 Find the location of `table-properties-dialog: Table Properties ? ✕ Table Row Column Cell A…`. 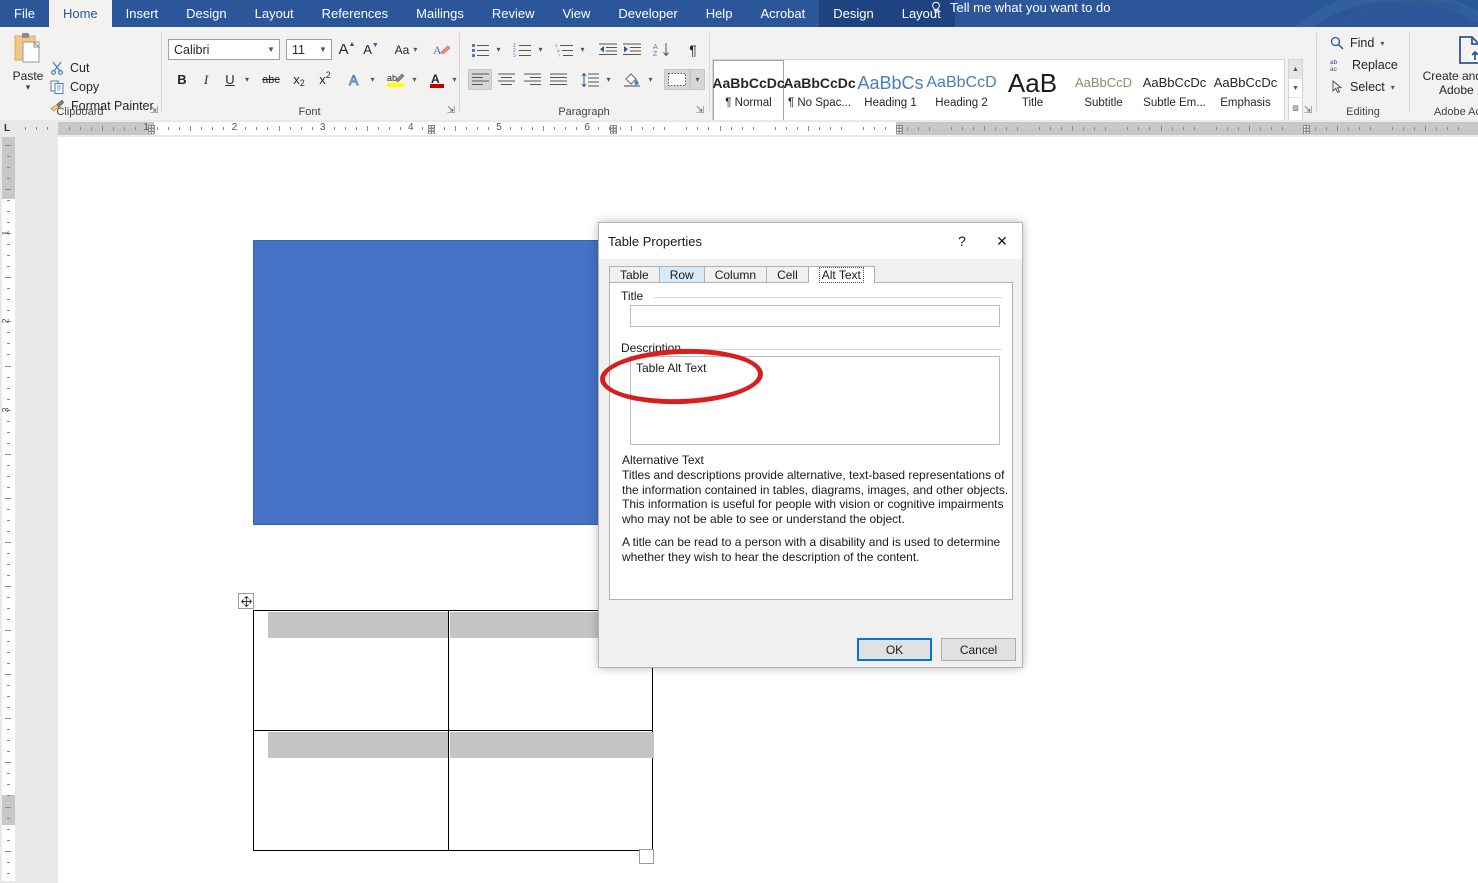

table-properties-dialog: Table Properties ? ✕ Table Row Column Cell A… is located at coordinates (810, 445).